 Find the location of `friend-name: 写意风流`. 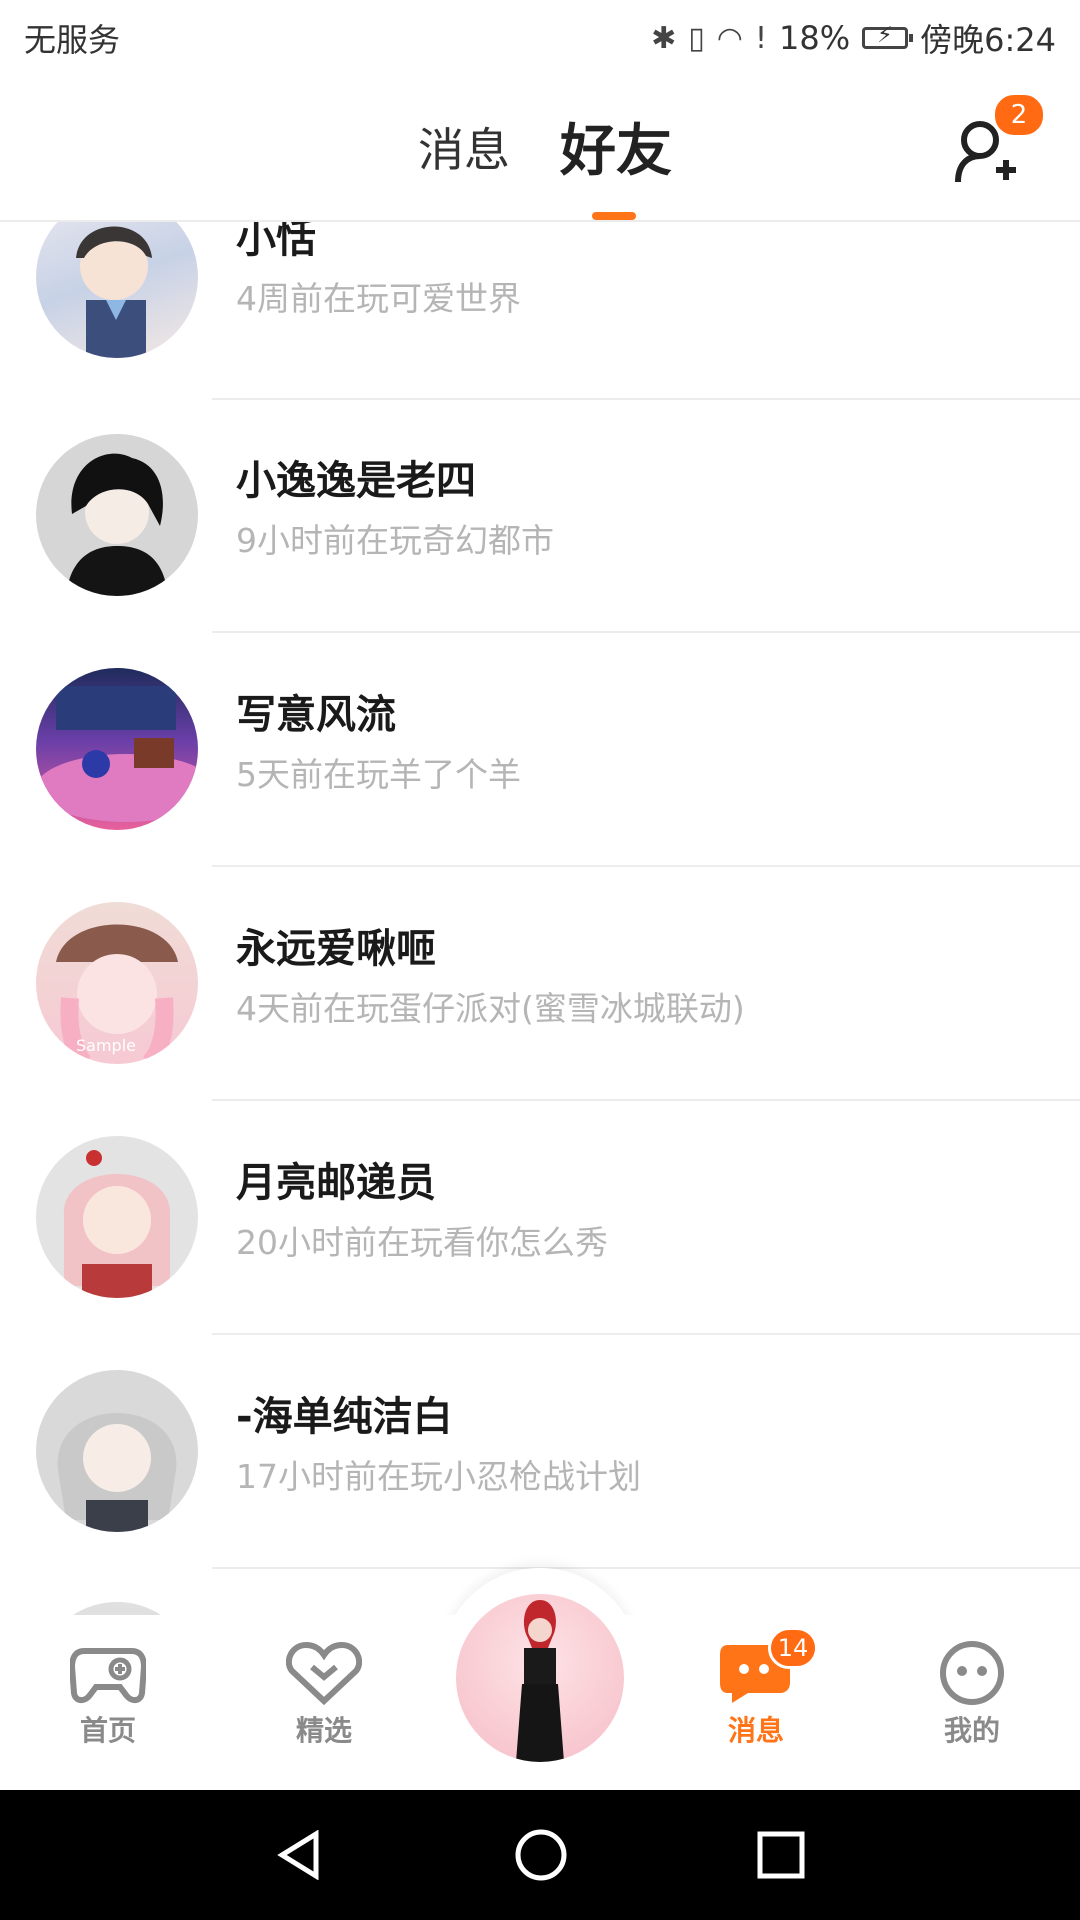

friend-name: 写意风流 is located at coordinates (316, 715).